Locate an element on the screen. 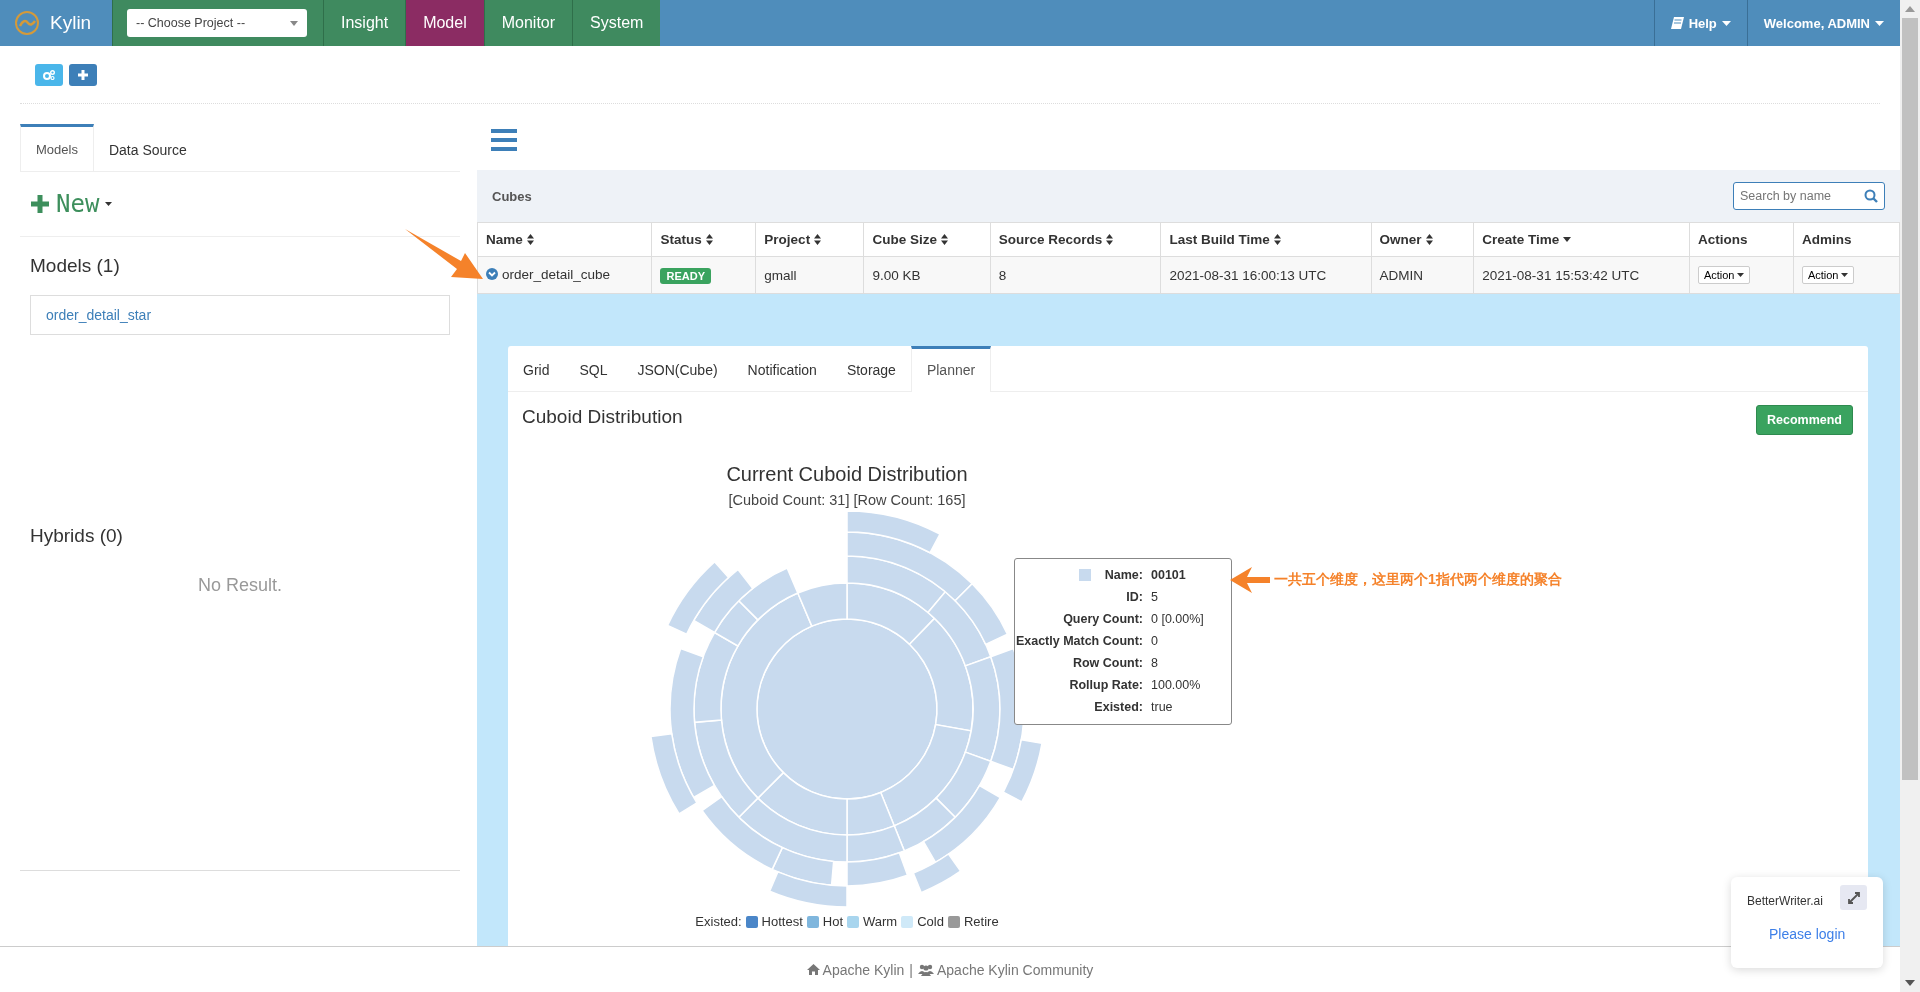 The height and width of the screenshot is (992, 1920). annotation-note: 一共五个维度，这里两个1指代两个维度的聚合 is located at coordinates (1418, 580).